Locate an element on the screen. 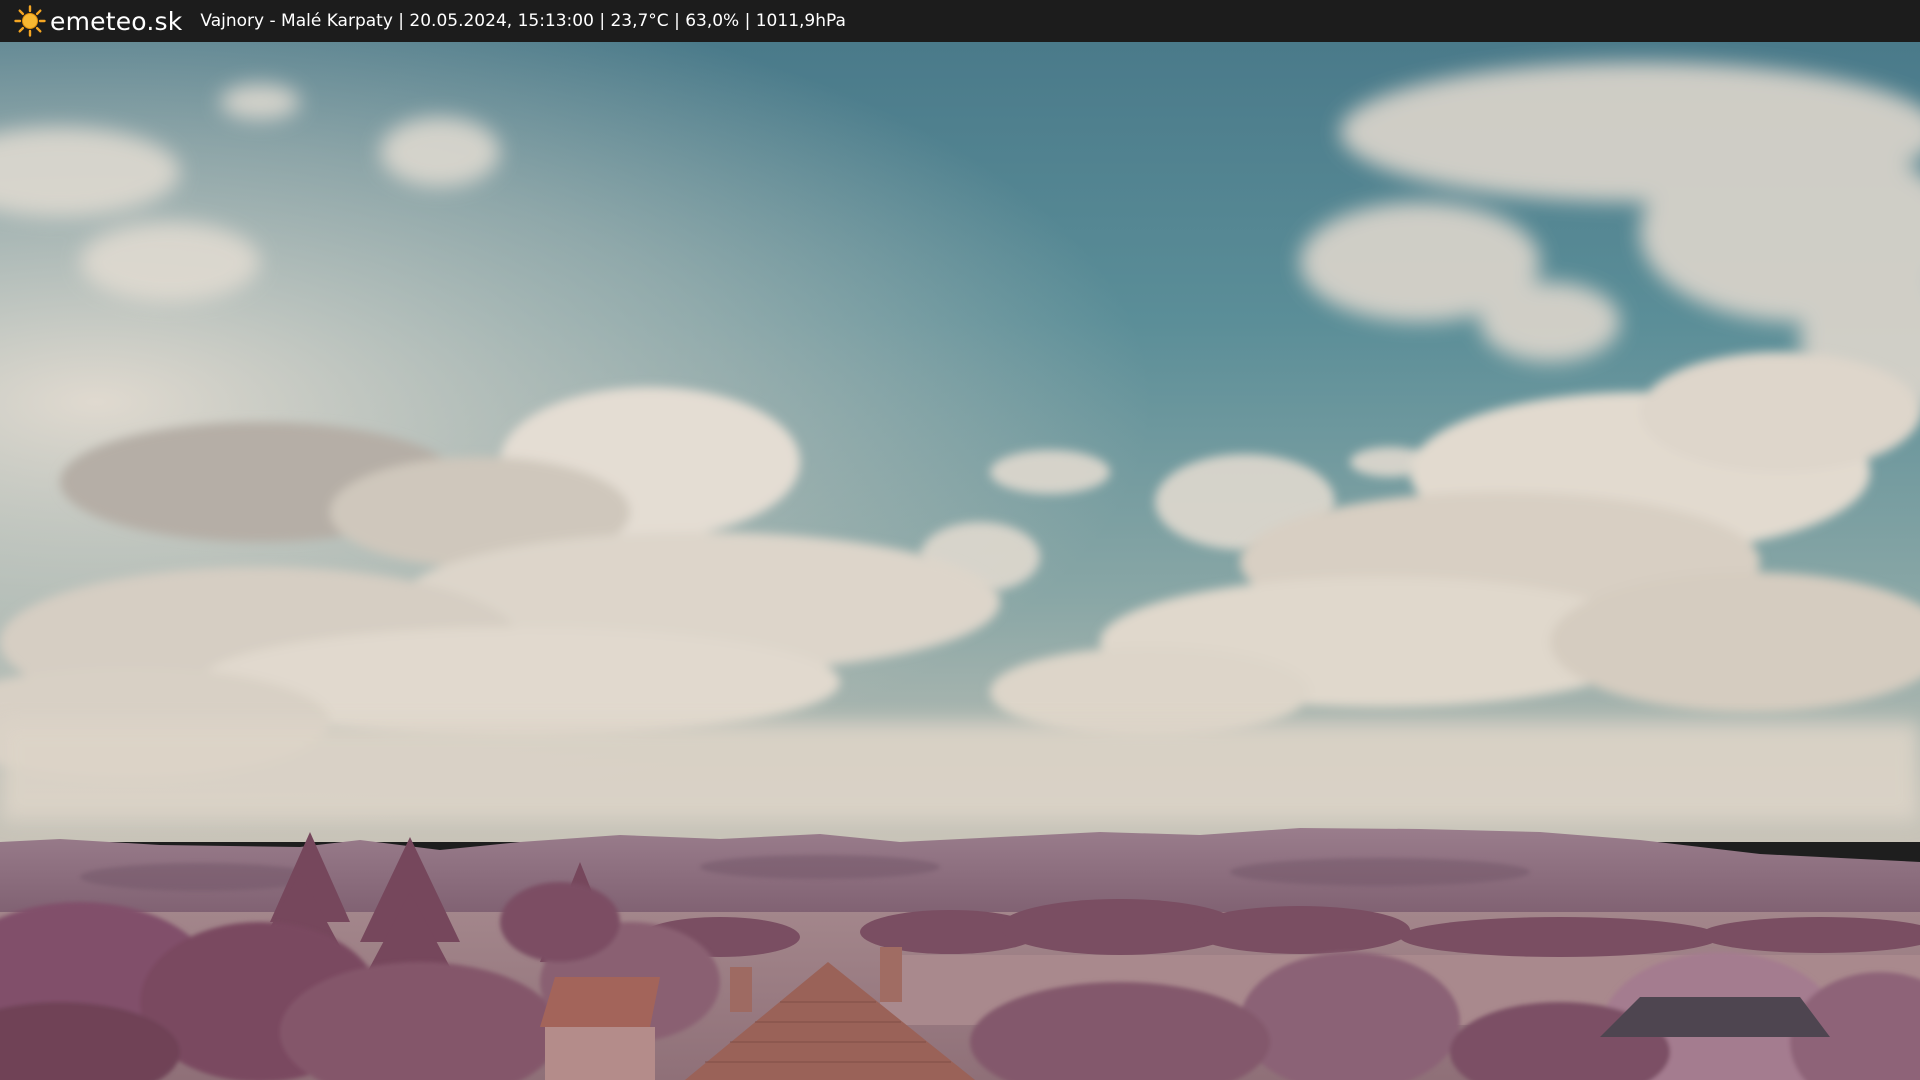 This screenshot has height=1080, width=1920. logo: emeteo.sk is located at coordinates (98, 21).